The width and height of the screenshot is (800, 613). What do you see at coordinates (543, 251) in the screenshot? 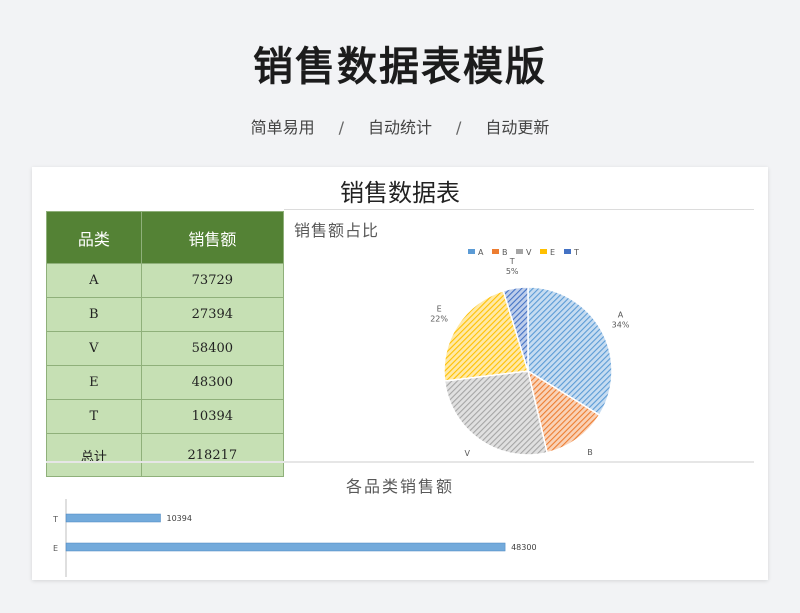
I see `legend-swatch-e` at bounding box center [543, 251].